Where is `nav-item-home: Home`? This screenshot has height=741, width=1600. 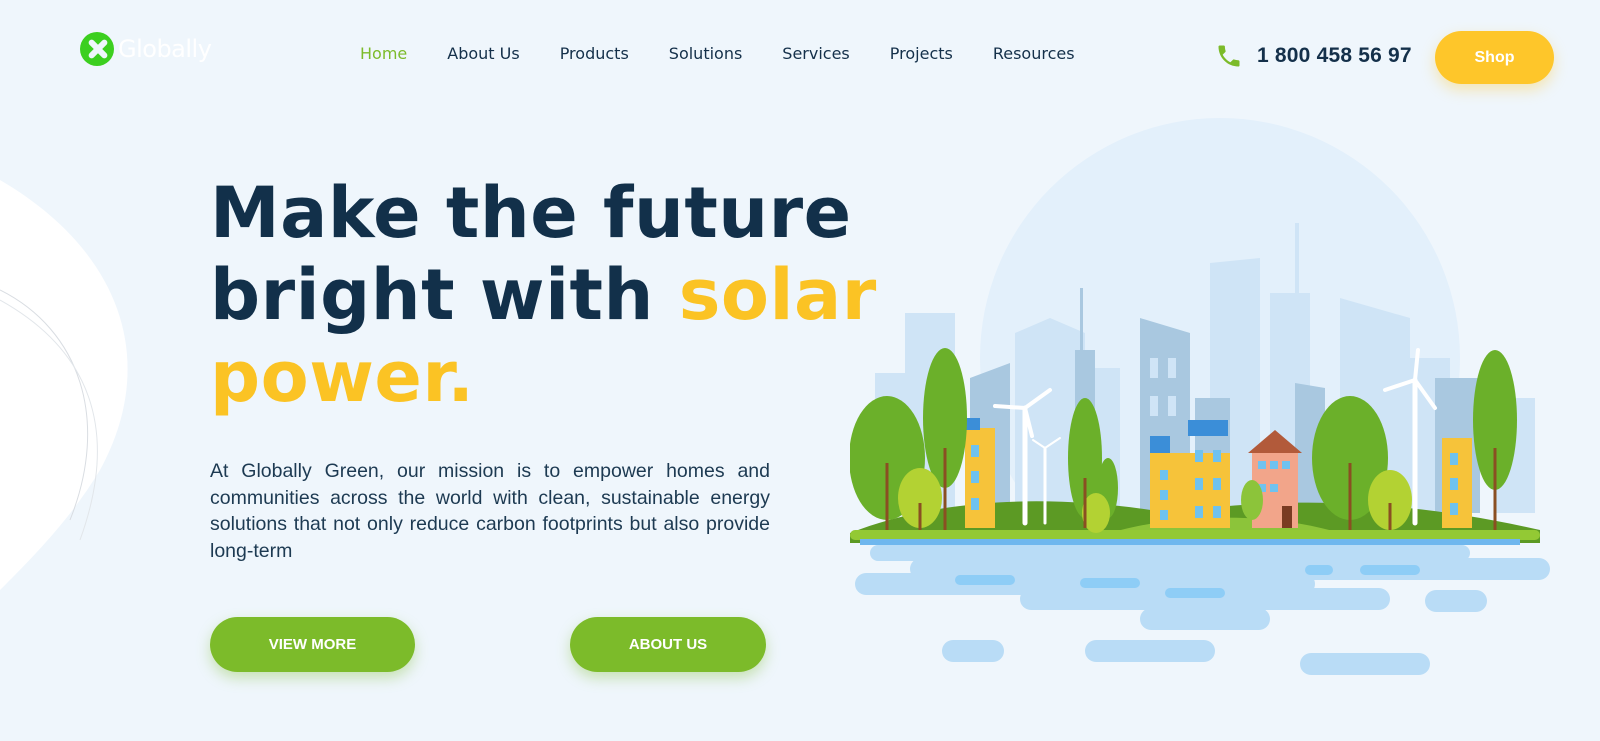 nav-item-home: Home is located at coordinates (383, 53).